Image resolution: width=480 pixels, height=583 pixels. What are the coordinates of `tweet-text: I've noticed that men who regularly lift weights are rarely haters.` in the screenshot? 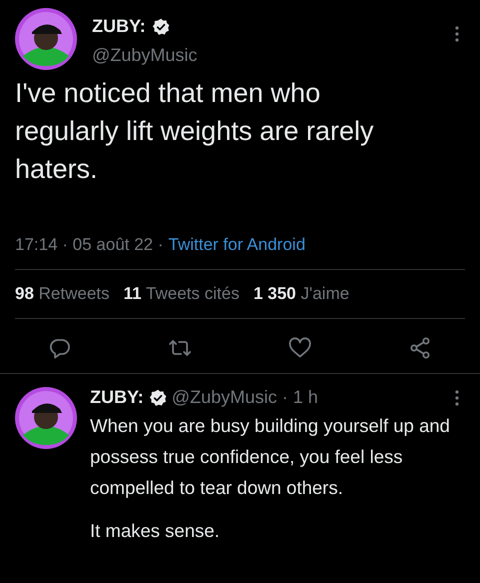 It's located at (195, 131).